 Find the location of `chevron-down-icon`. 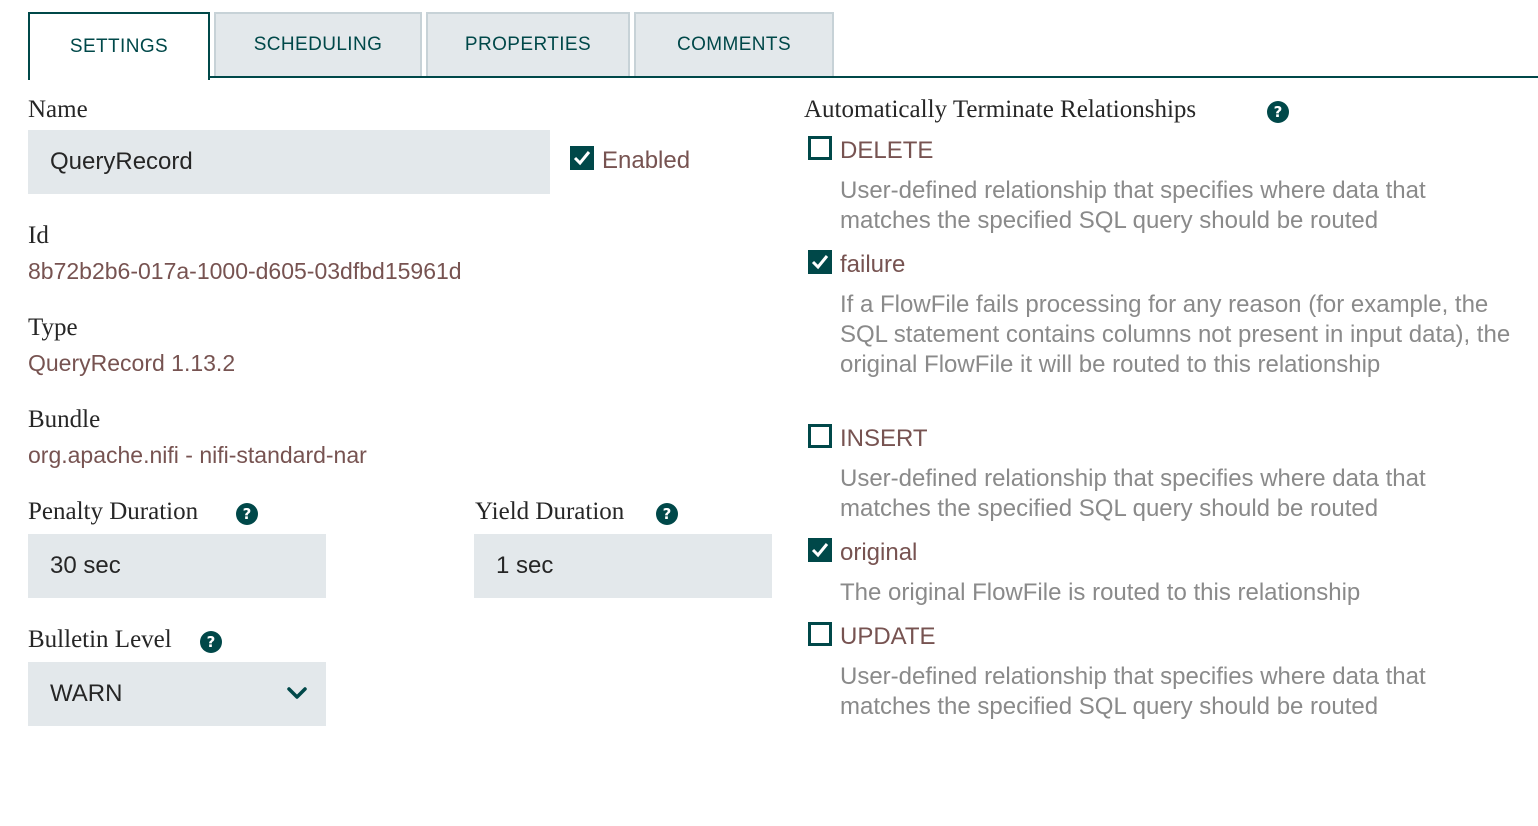

chevron-down-icon is located at coordinates (297, 693).